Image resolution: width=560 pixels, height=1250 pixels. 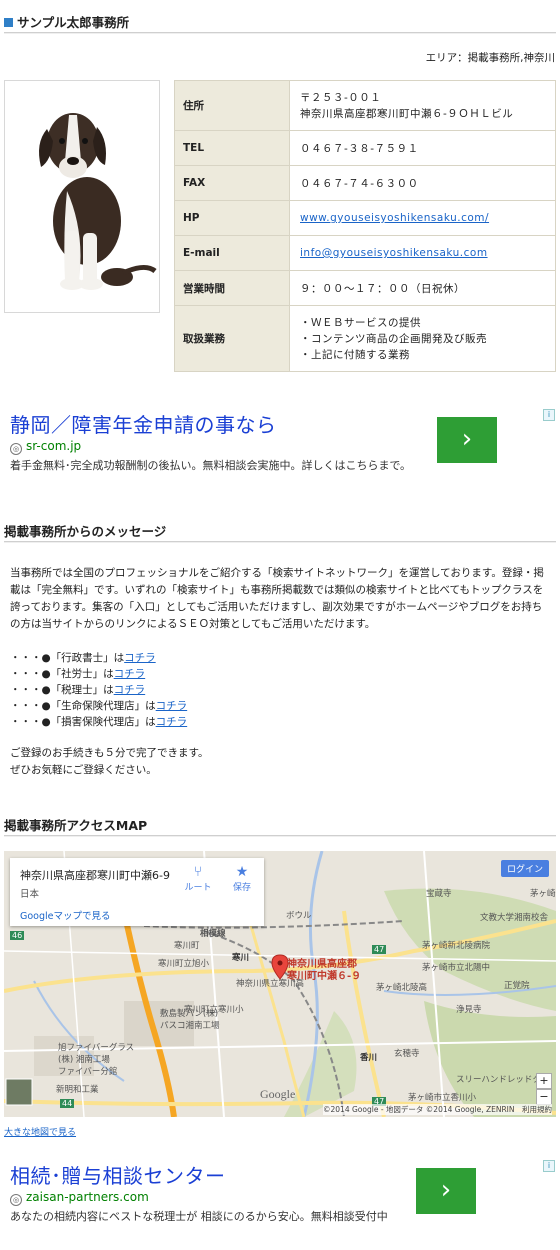 I want to click on office-photo, so click(x=82, y=196).